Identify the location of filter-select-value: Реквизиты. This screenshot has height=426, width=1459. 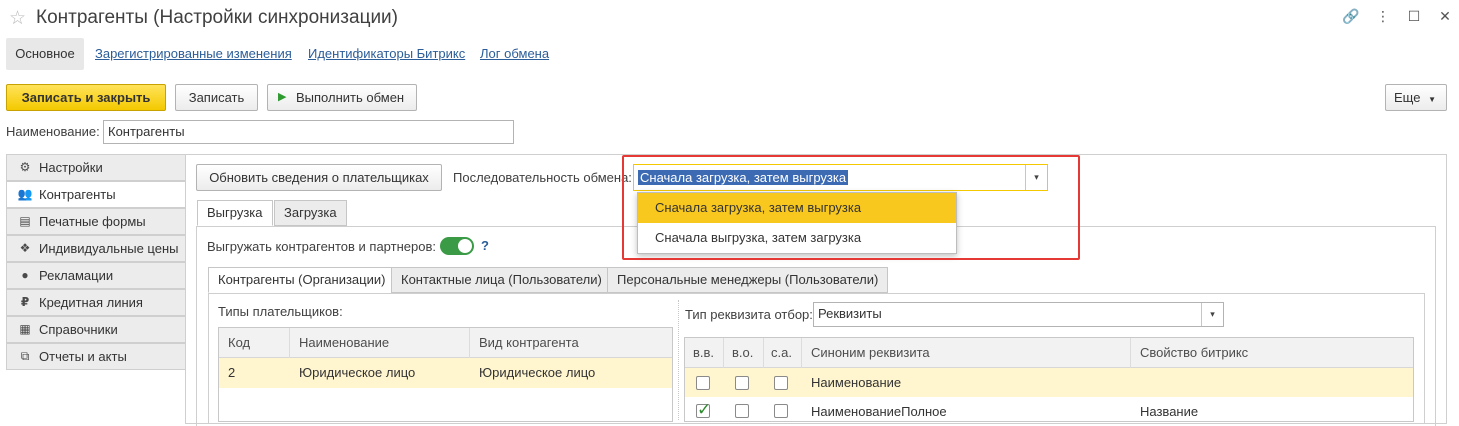
(850, 313).